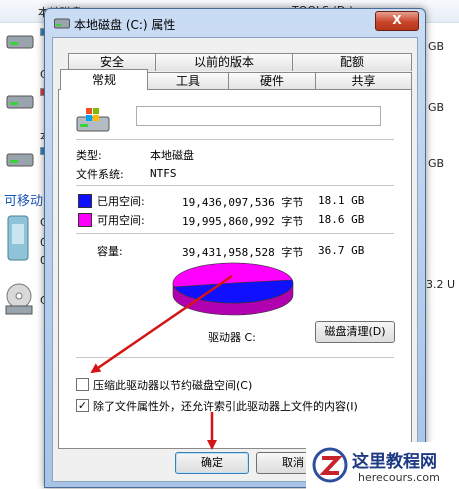 This screenshot has width=459, height=489. Describe the element at coordinates (243, 221) in the screenshot. I see `free-space-bytes: 19,995,860,992 字节` at that location.